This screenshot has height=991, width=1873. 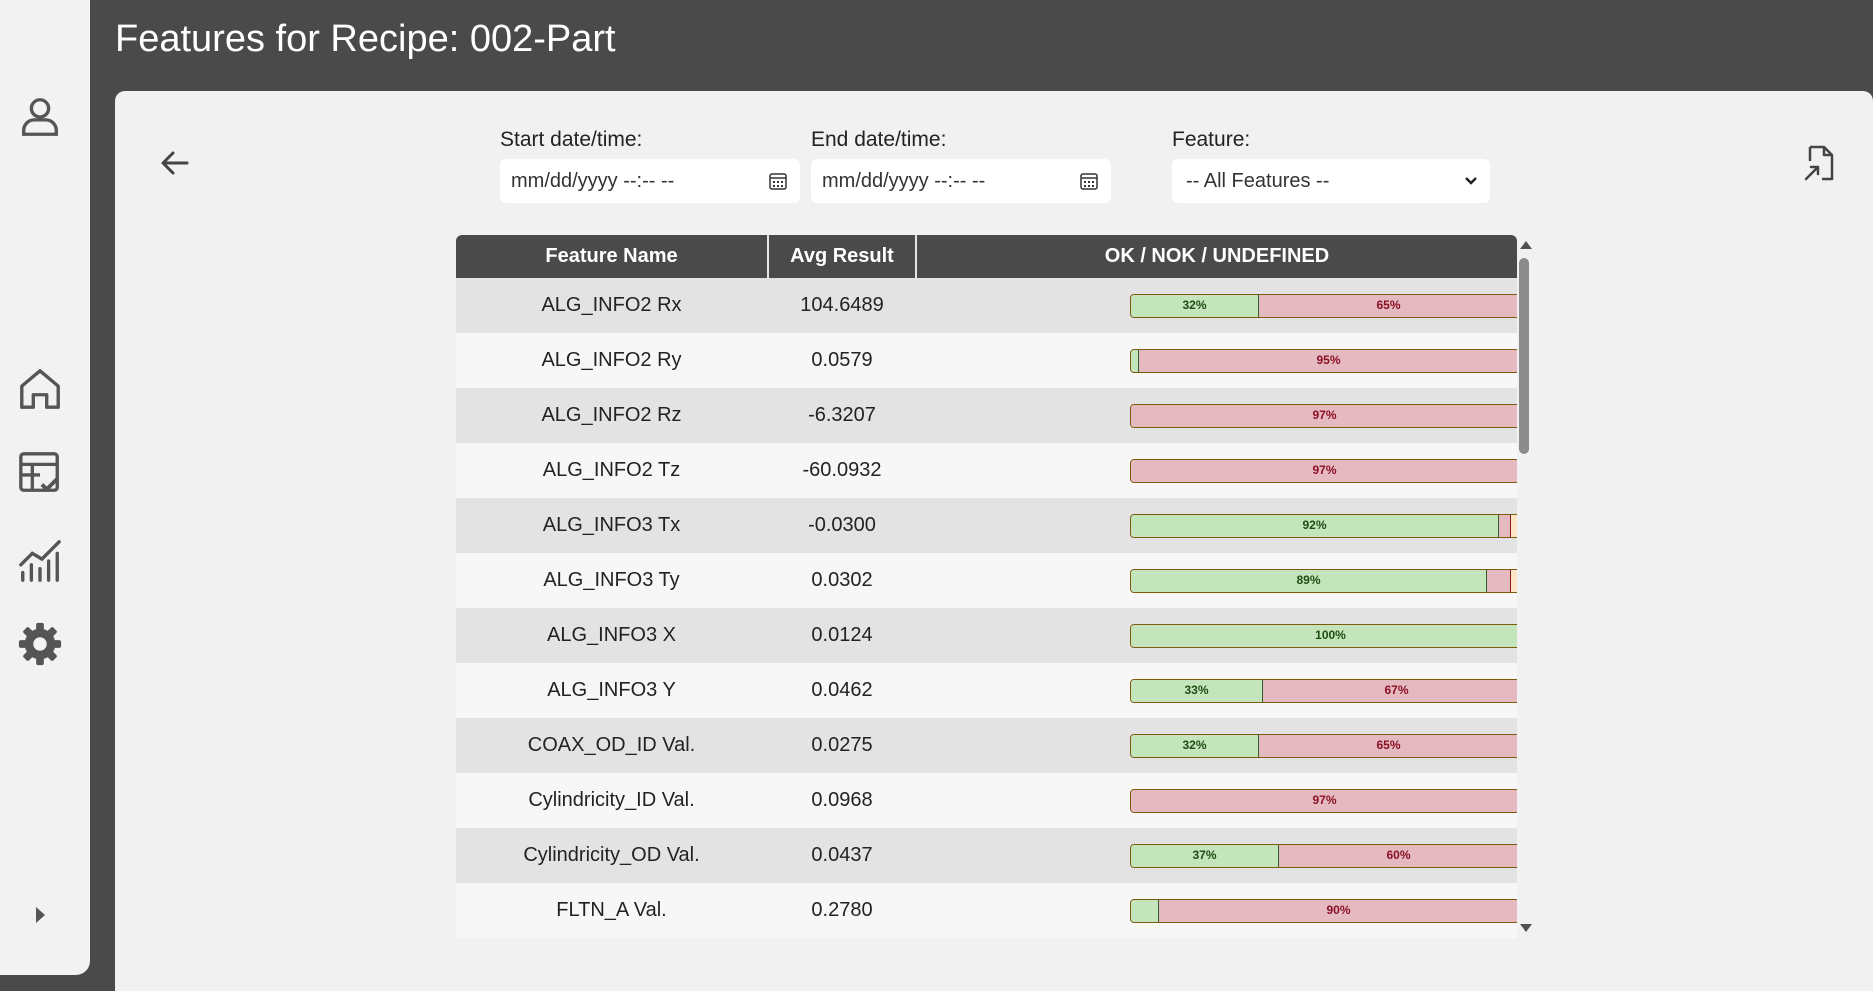 What do you see at coordinates (40, 389) in the screenshot?
I see `home-button` at bounding box center [40, 389].